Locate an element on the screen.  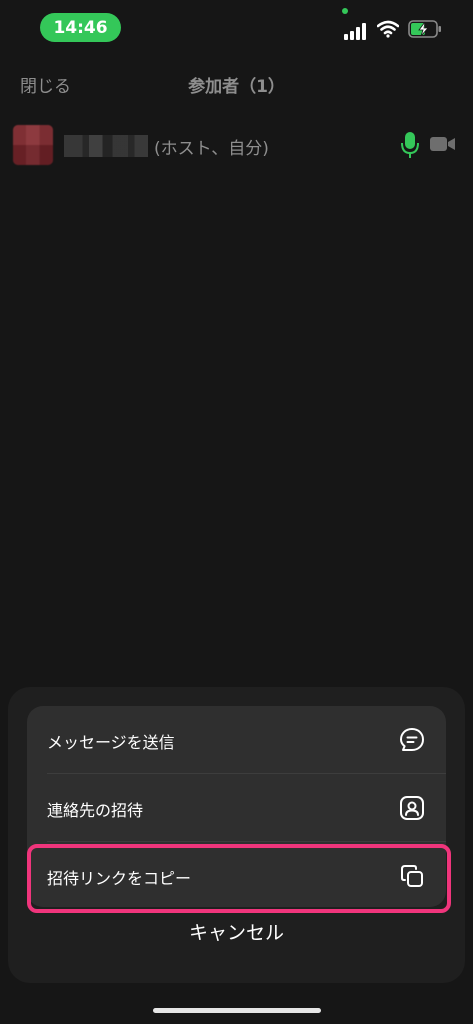
send-message-item: メッセージを送信 is located at coordinates (236, 739).